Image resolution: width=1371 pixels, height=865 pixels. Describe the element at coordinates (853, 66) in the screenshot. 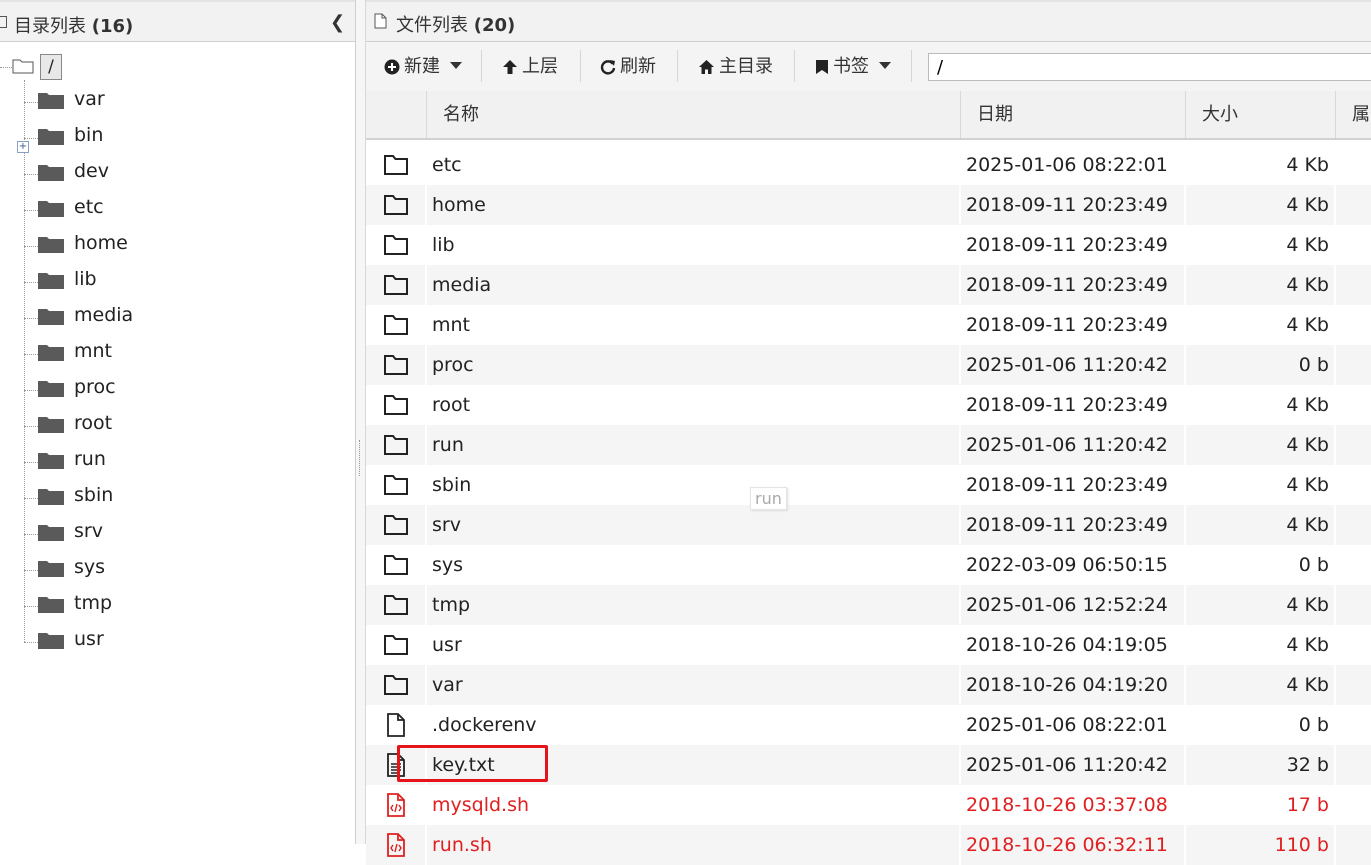

I see `bookmark-button: 书签` at that location.